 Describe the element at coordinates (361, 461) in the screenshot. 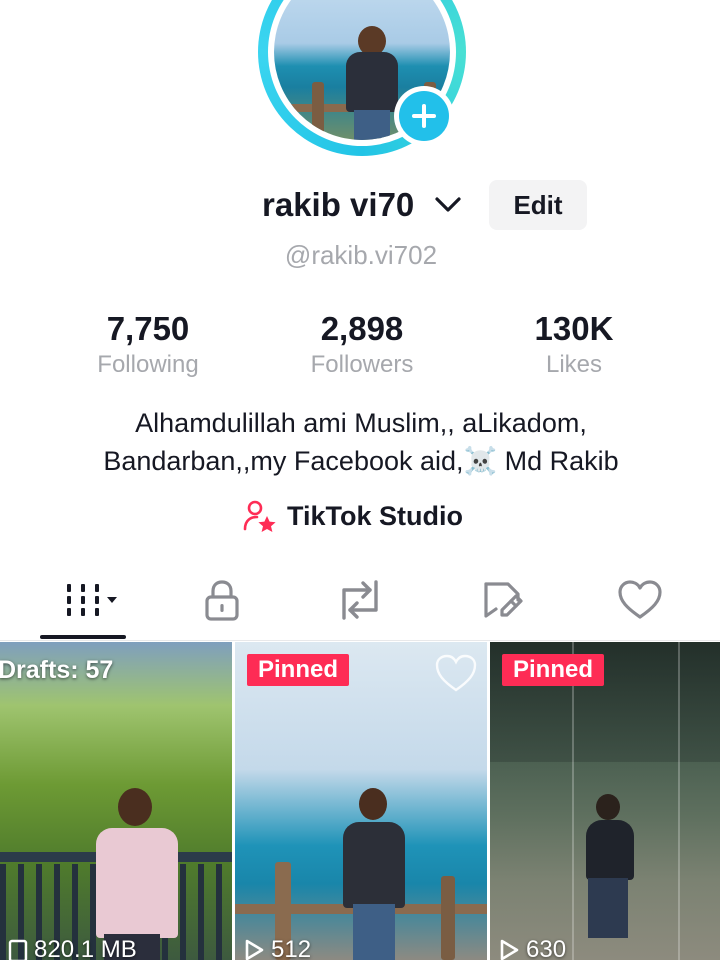

I see `bio-line: Bandarban,,my Facebook aid,☠️ Md Rakib` at that location.